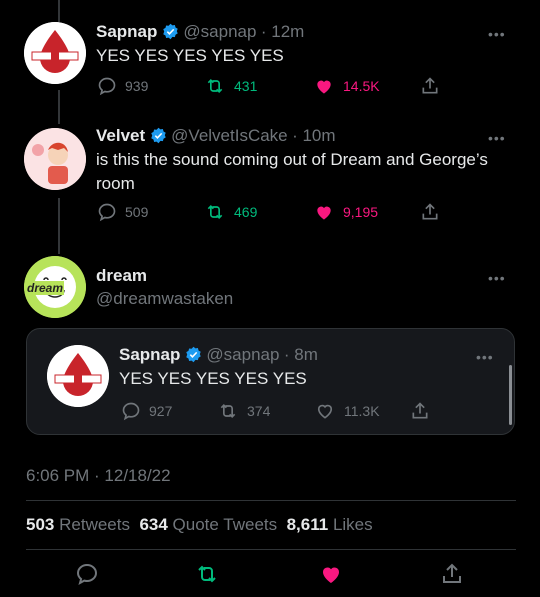  What do you see at coordinates (301, 354) in the screenshot?
I see `tweet-time: · 8m` at bounding box center [301, 354].